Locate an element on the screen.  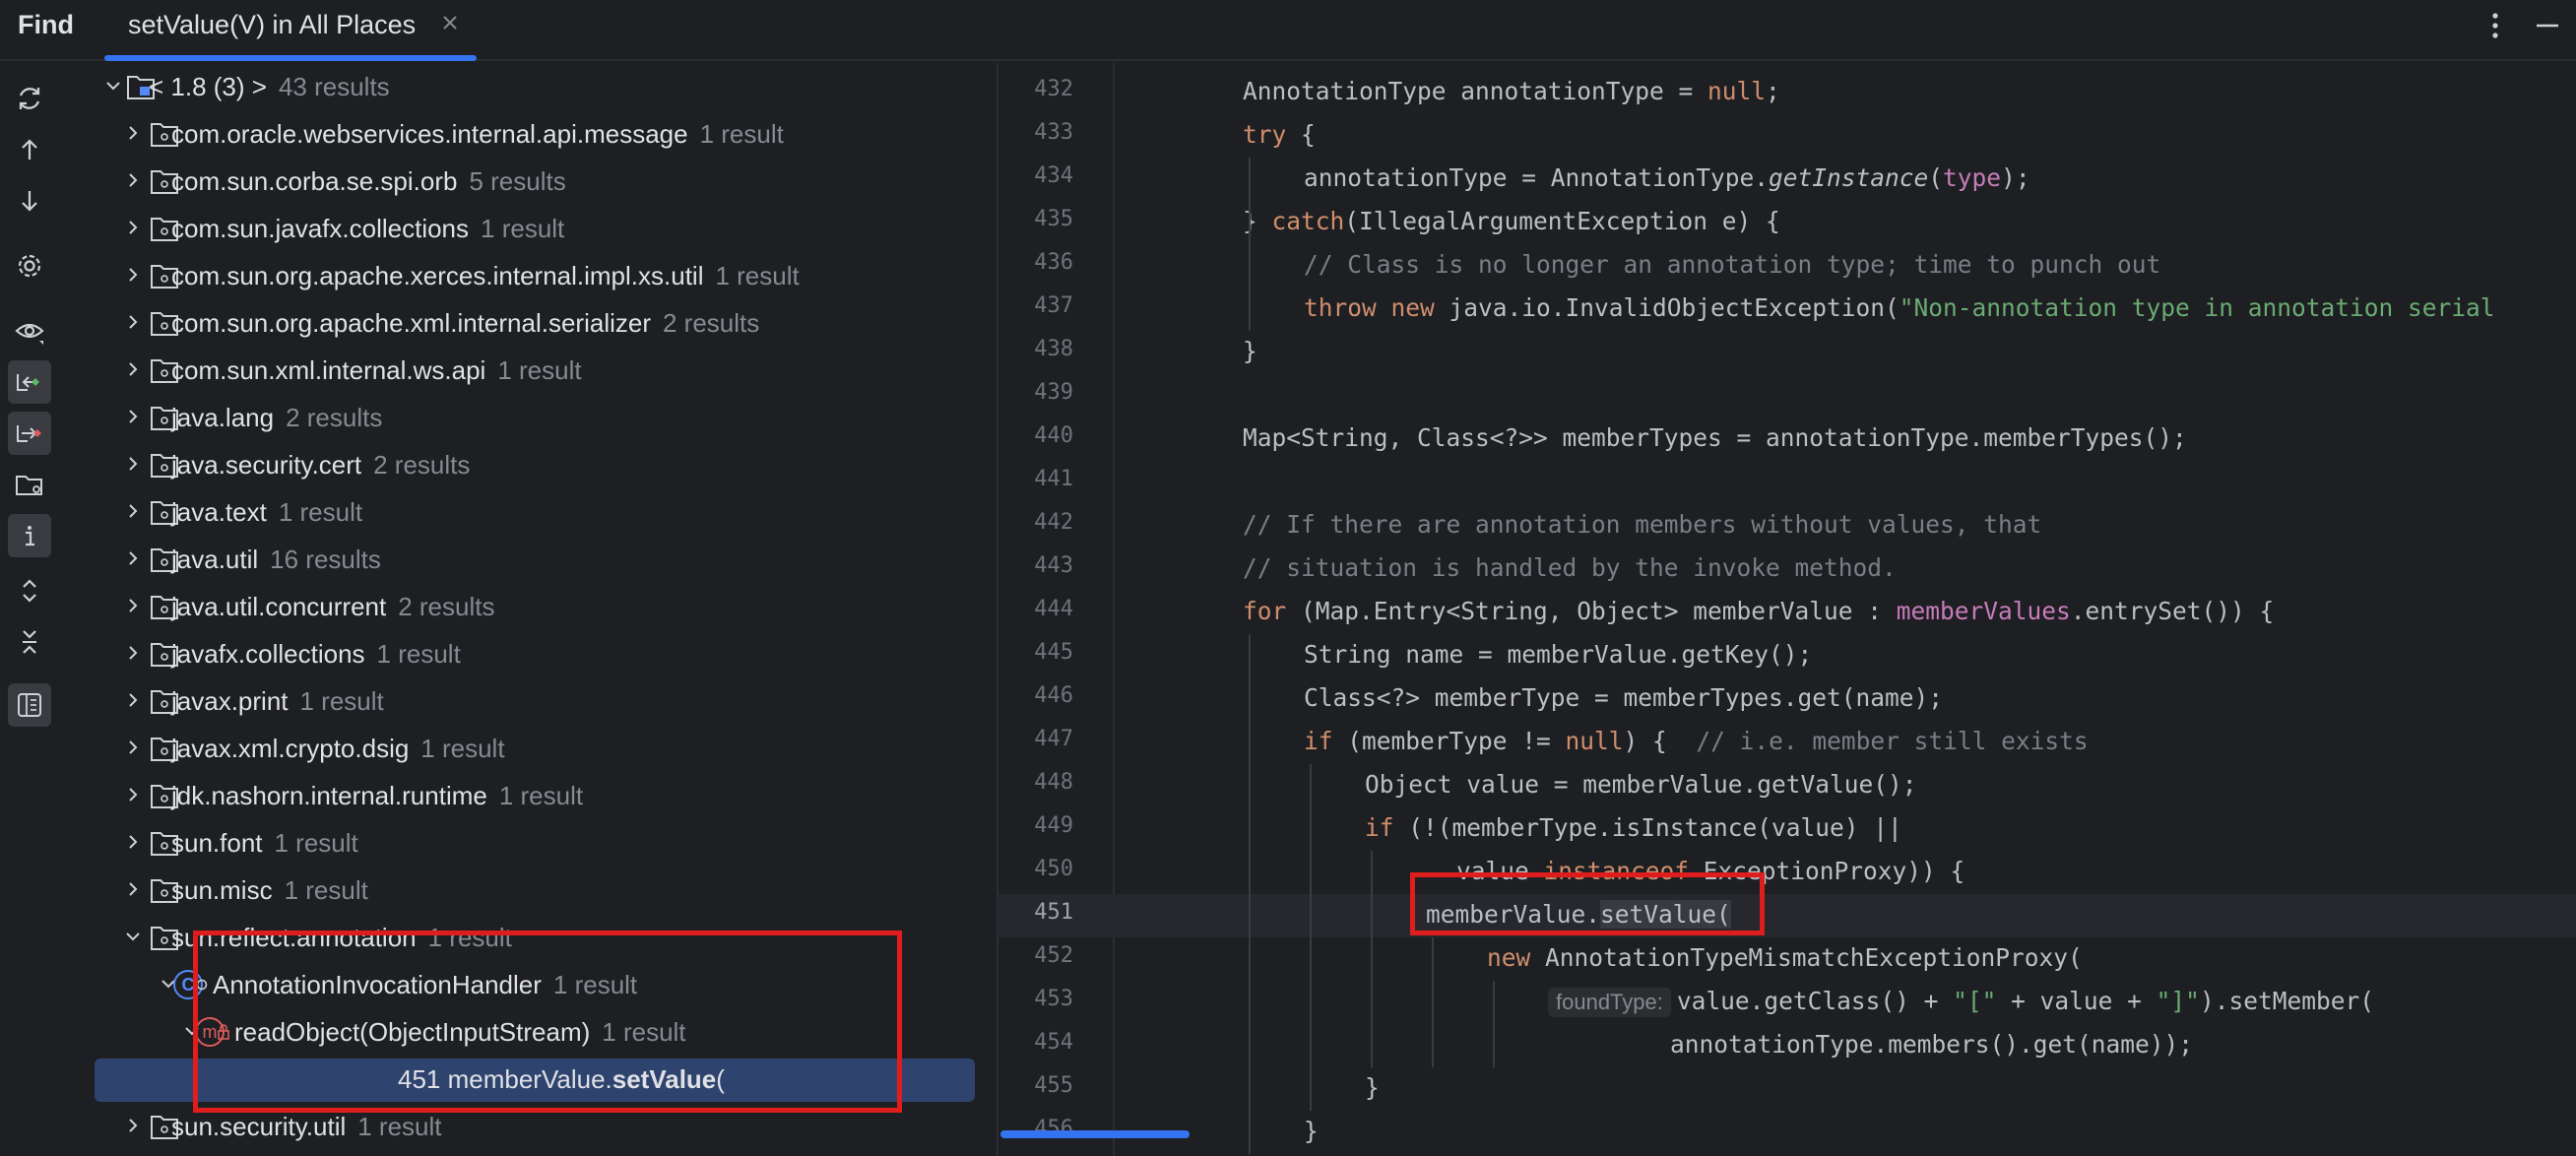
arrow-up-icon is located at coordinates (29, 149).